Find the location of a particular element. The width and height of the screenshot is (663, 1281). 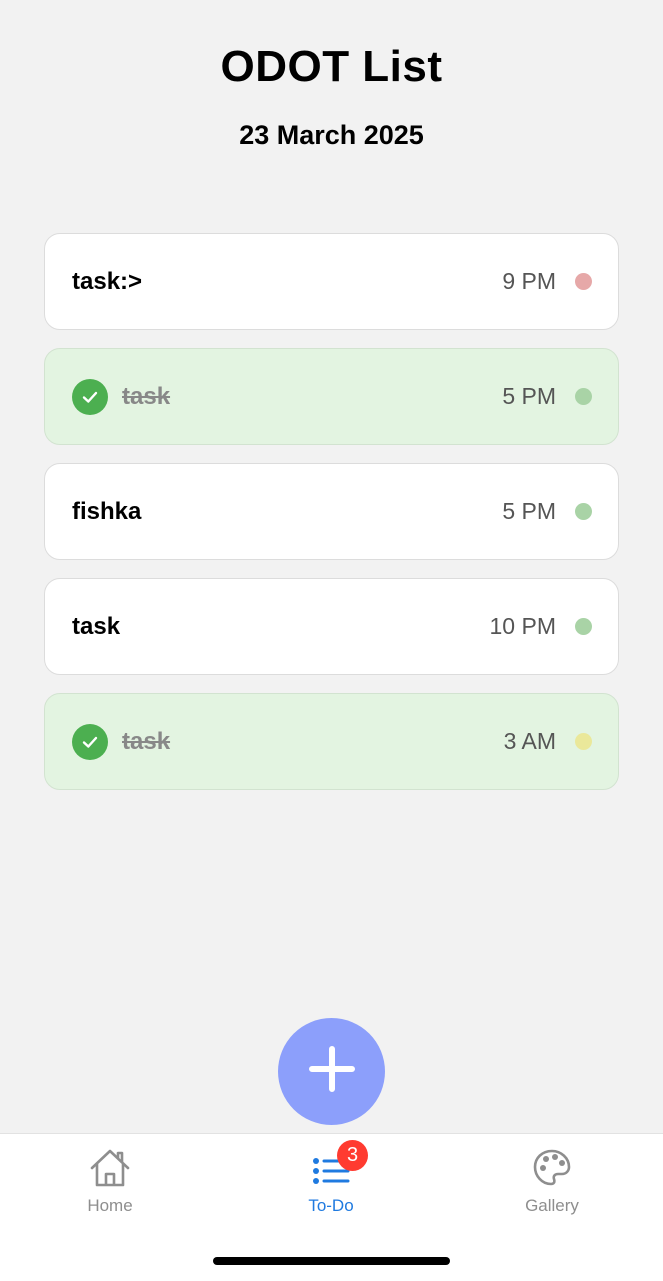

tab-todo: 3 To-Do is located at coordinates (331, 1178).